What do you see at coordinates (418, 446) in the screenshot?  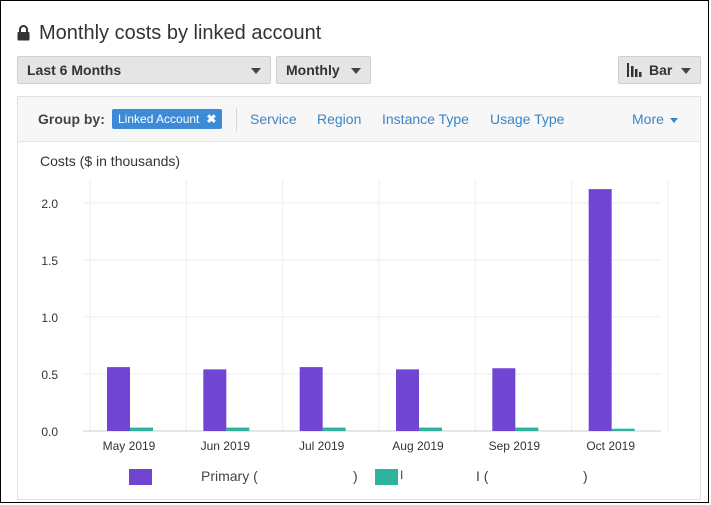 I see `x-tick-label: Aug 2019` at bounding box center [418, 446].